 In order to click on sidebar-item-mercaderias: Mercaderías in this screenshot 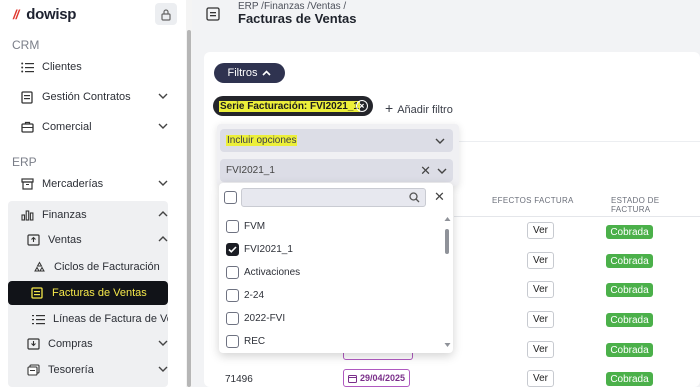, I will do `click(90, 184)`.